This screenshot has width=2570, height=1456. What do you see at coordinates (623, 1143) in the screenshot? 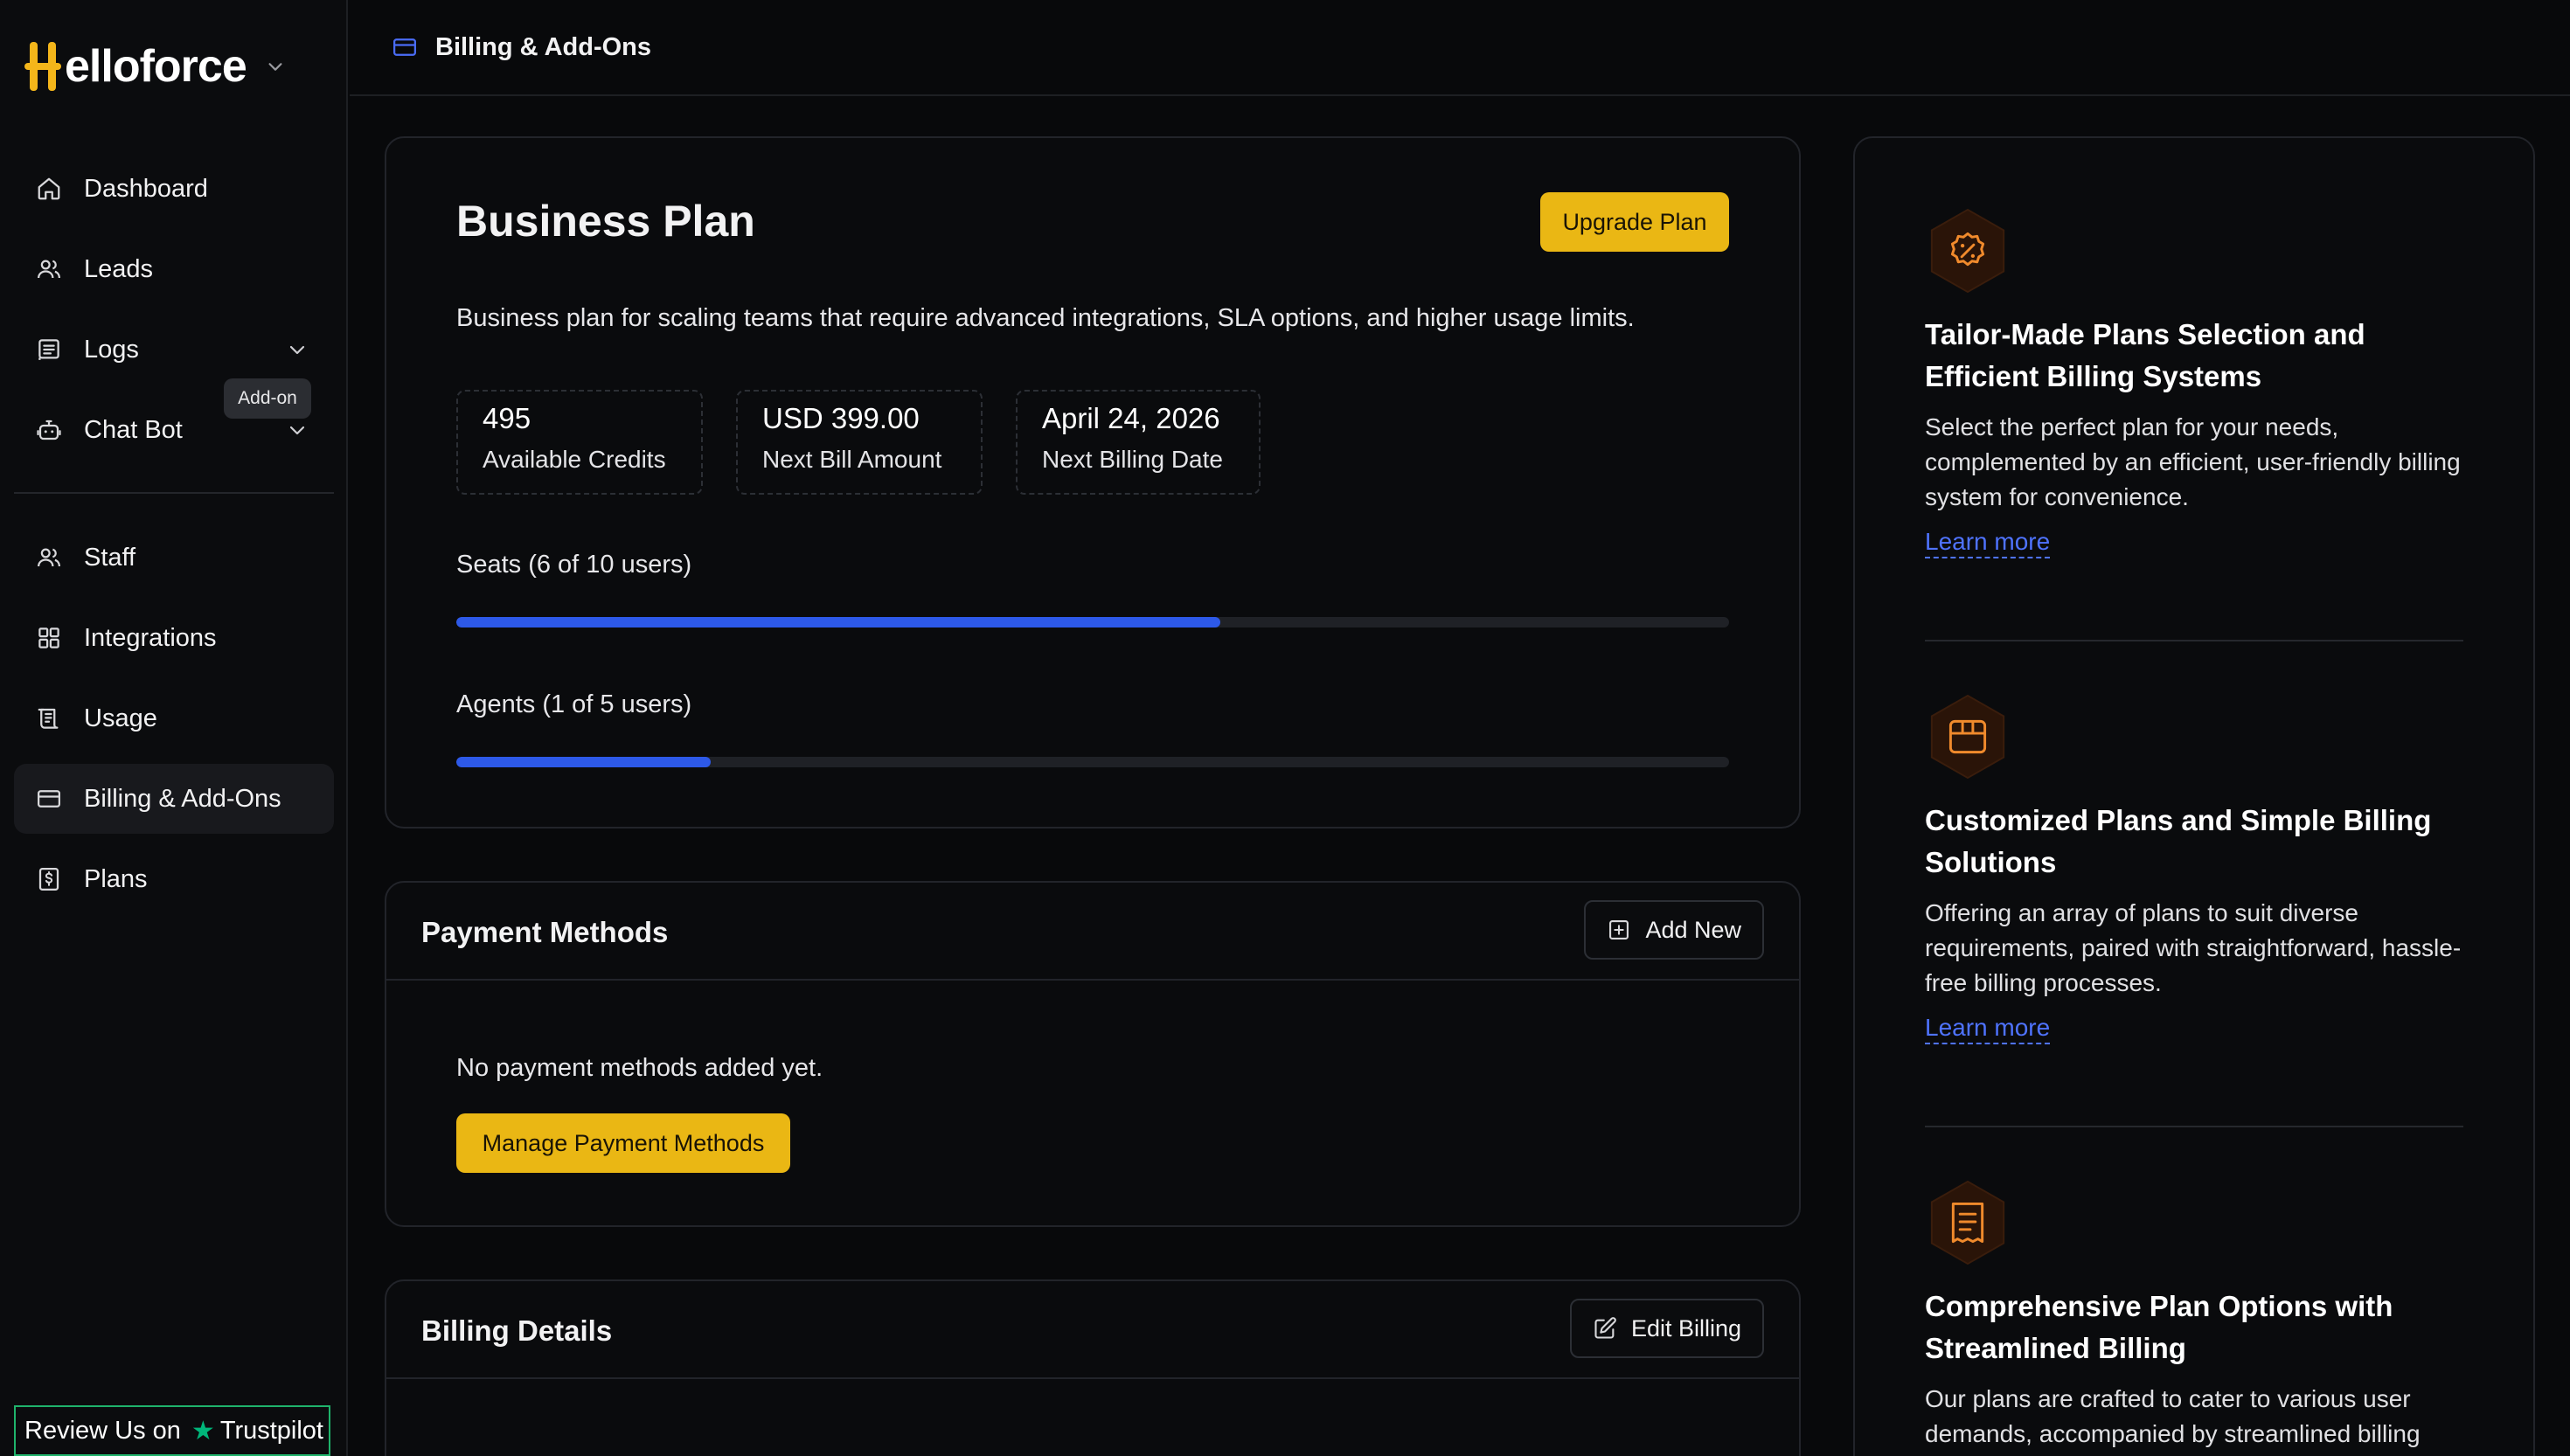
I see `manage-payment-methods-button: Manage Payment Methods` at bounding box center [623, 1143].